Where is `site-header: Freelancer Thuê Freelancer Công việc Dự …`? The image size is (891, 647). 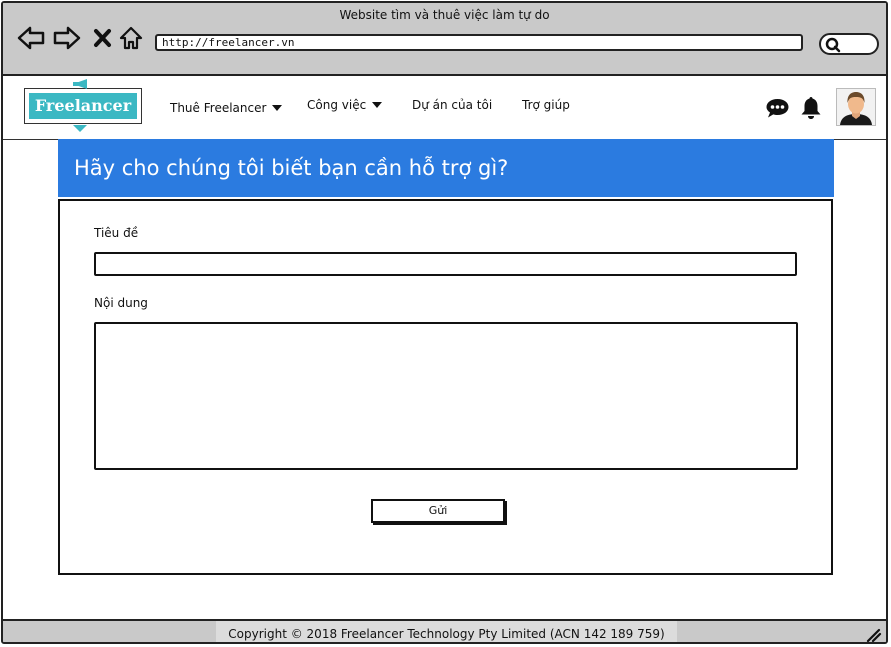
site-header: Freelancer Thuê Freelancer Công việc Dự … is located at coordinates (444, 108).